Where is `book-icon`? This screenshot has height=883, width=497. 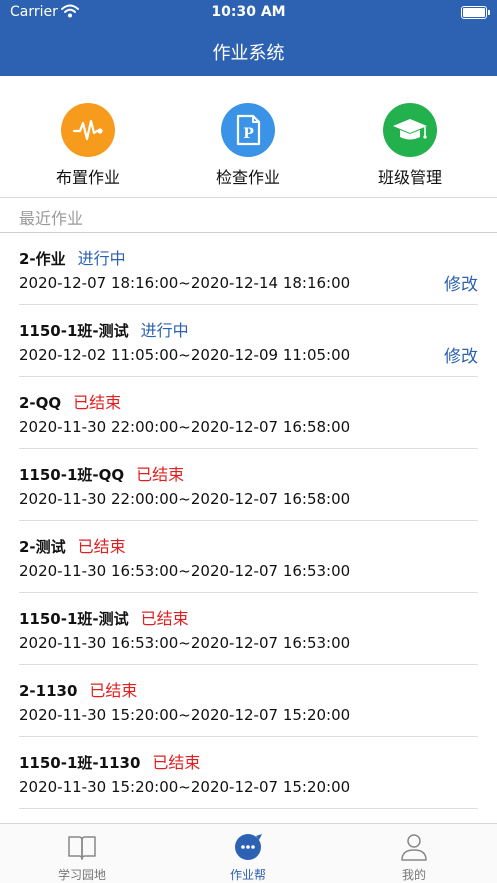
book-icon is located at coordinates (82, 847).